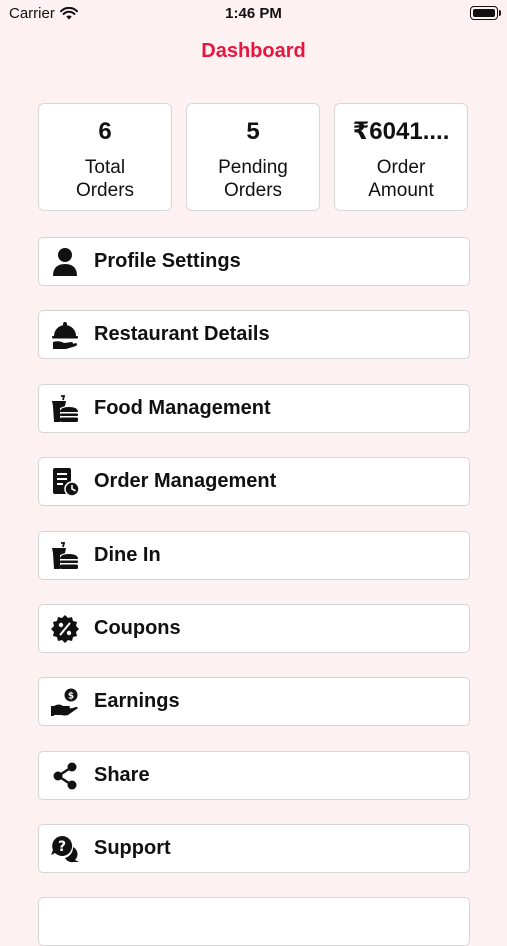 The width and height of the screenshot is (507, 946). I want to click on order-amount-card: ₹6041.... Order Amount, so click(401, 157).